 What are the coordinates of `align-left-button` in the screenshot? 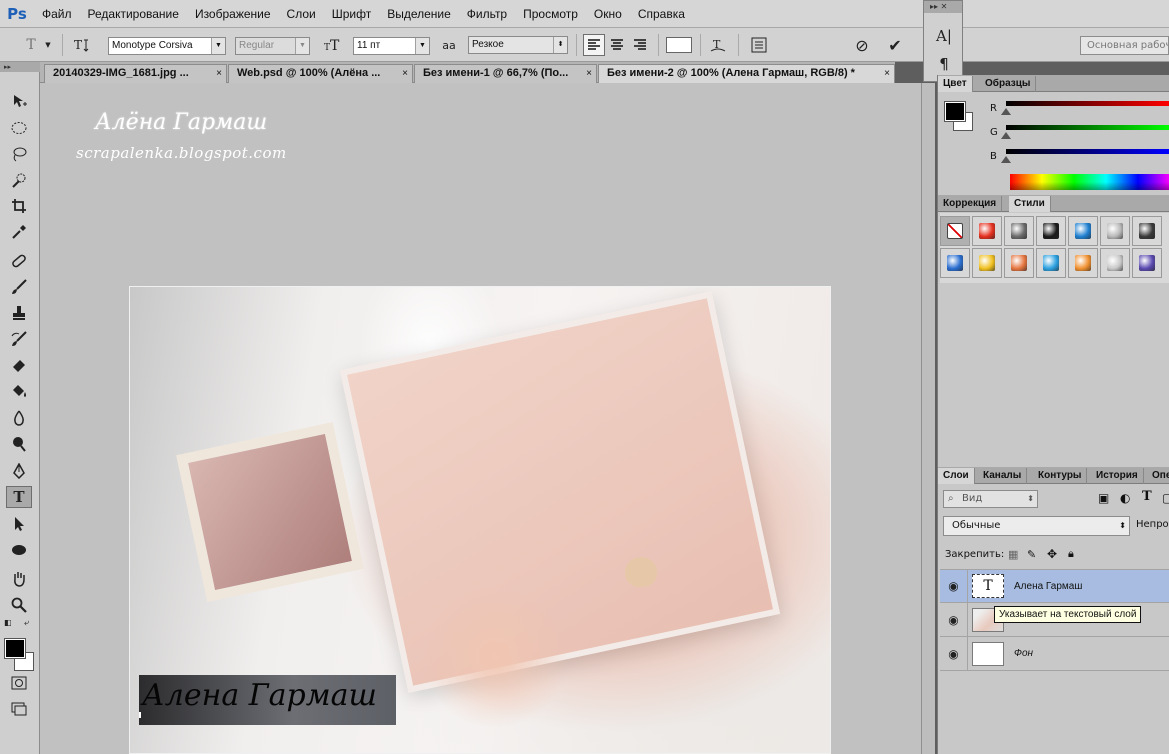 It's located at (594, 45).